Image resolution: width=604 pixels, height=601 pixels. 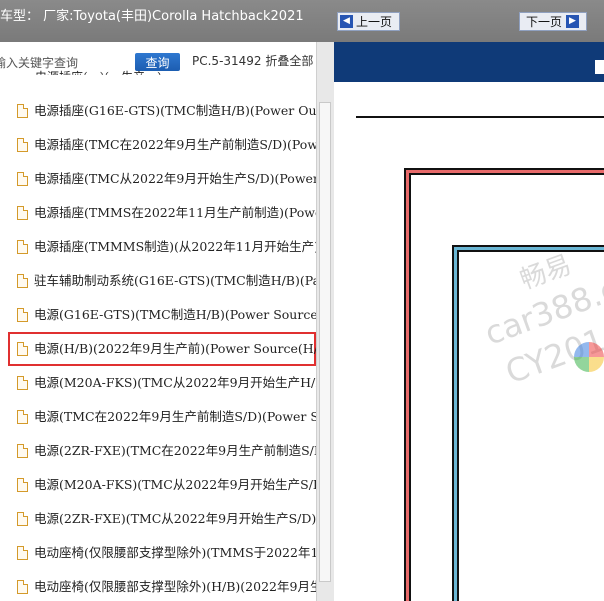 I want to click on list-item-label: 电源(TMC在2022年9月生产前制造S/D)(Power Sou, so click(x=175, y=416).